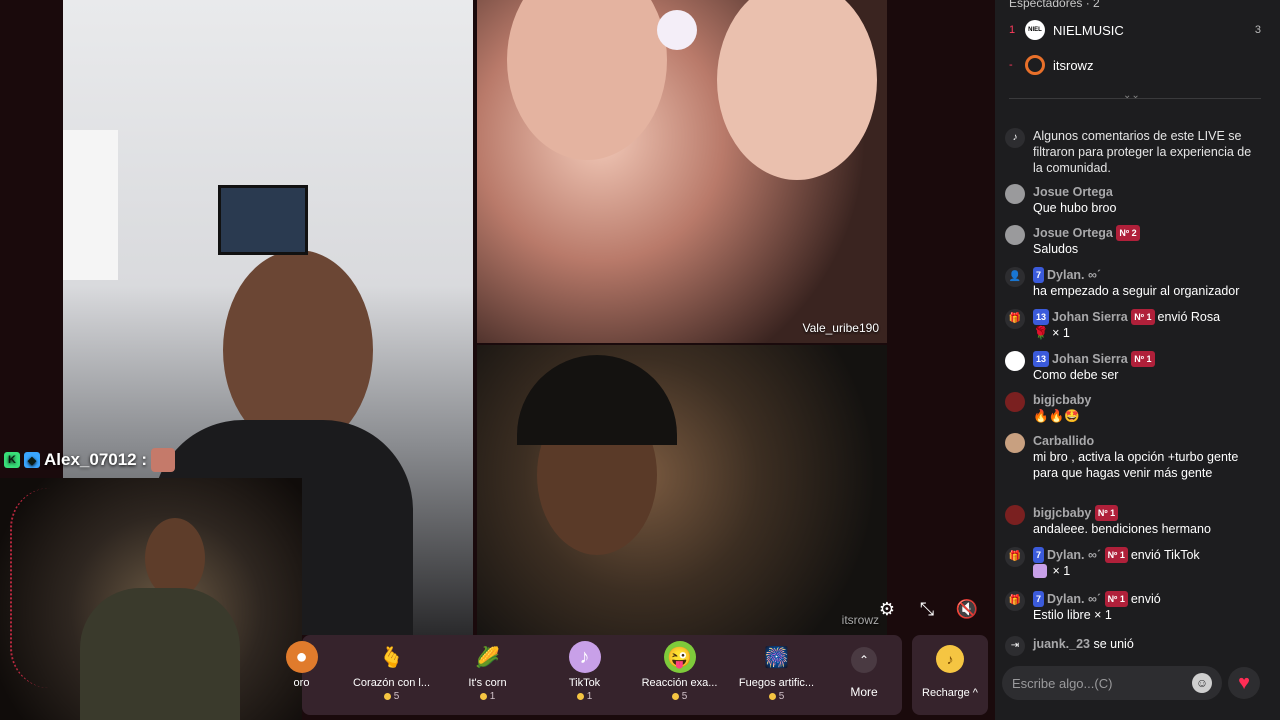  I want to click on gift-name: It's corn, so click(487, 683).